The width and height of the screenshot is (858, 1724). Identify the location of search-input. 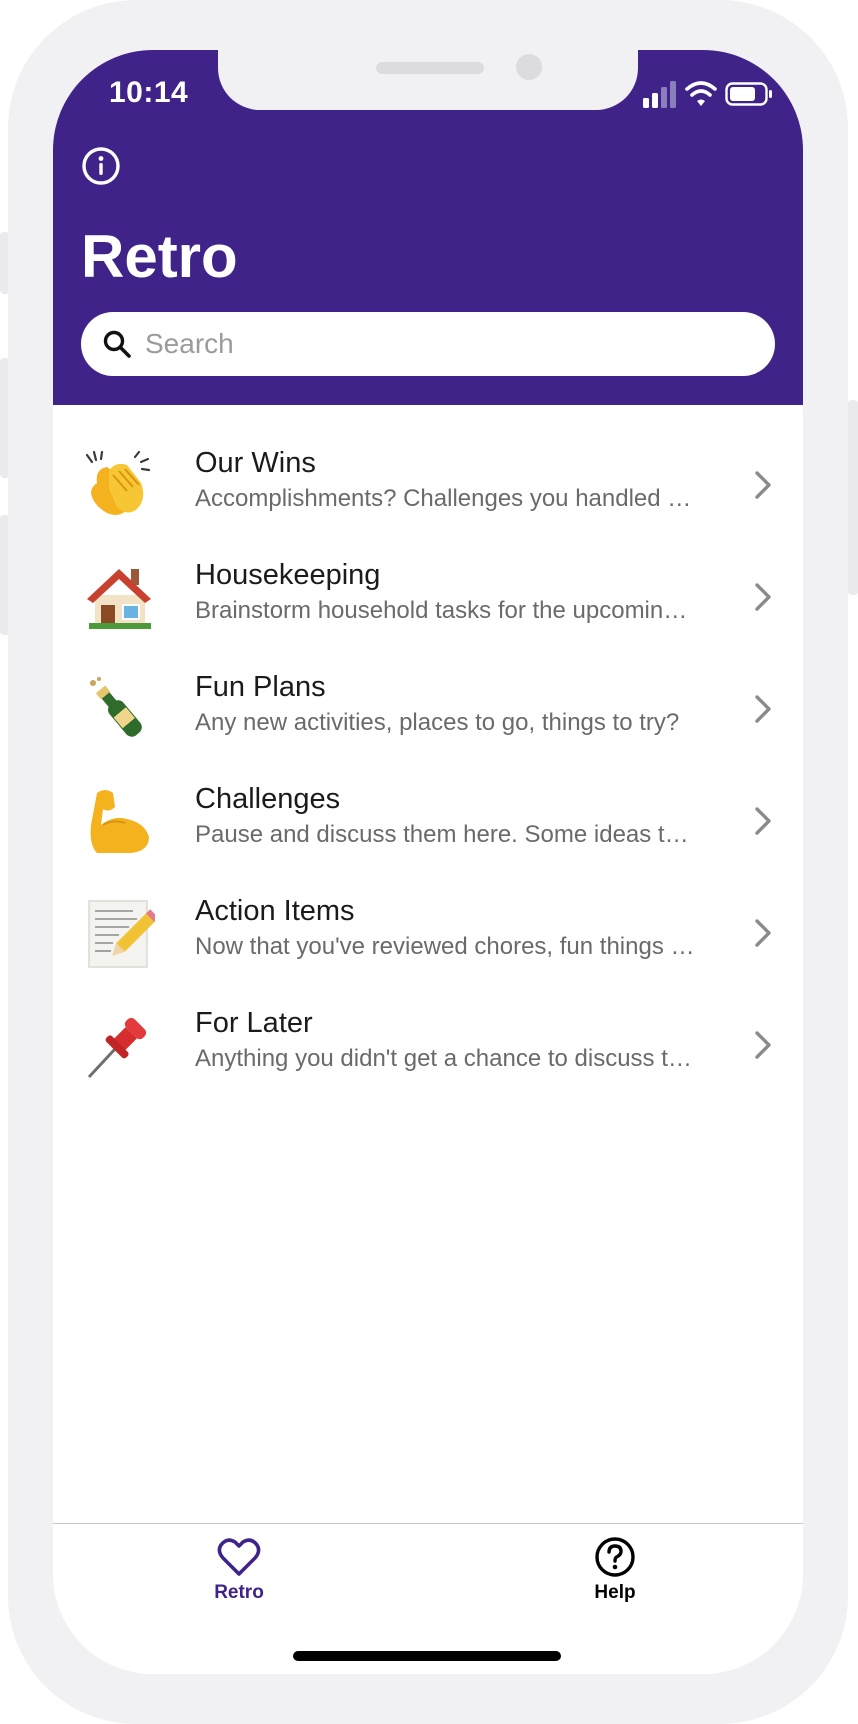
(450, 344).